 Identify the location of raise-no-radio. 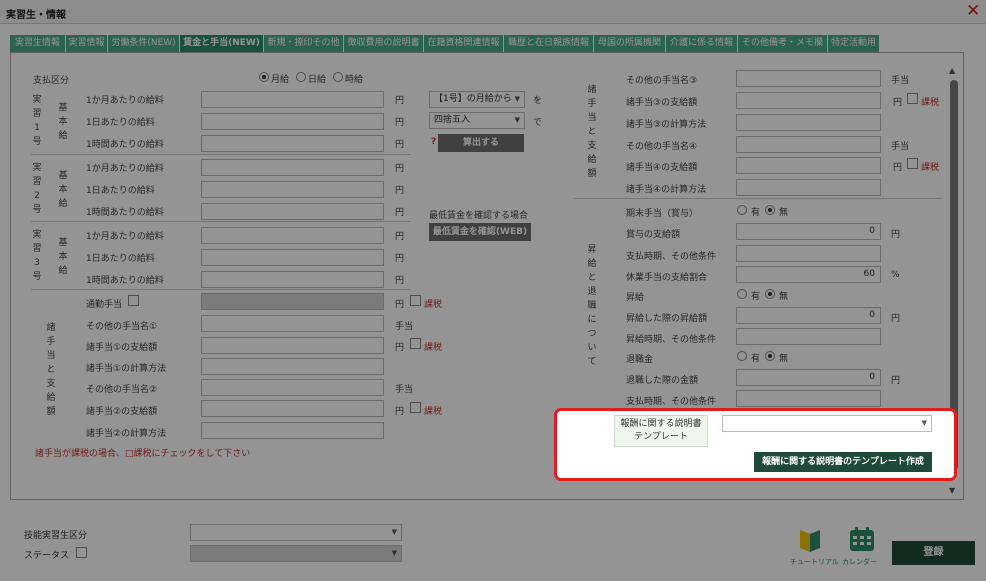
(770, 294).